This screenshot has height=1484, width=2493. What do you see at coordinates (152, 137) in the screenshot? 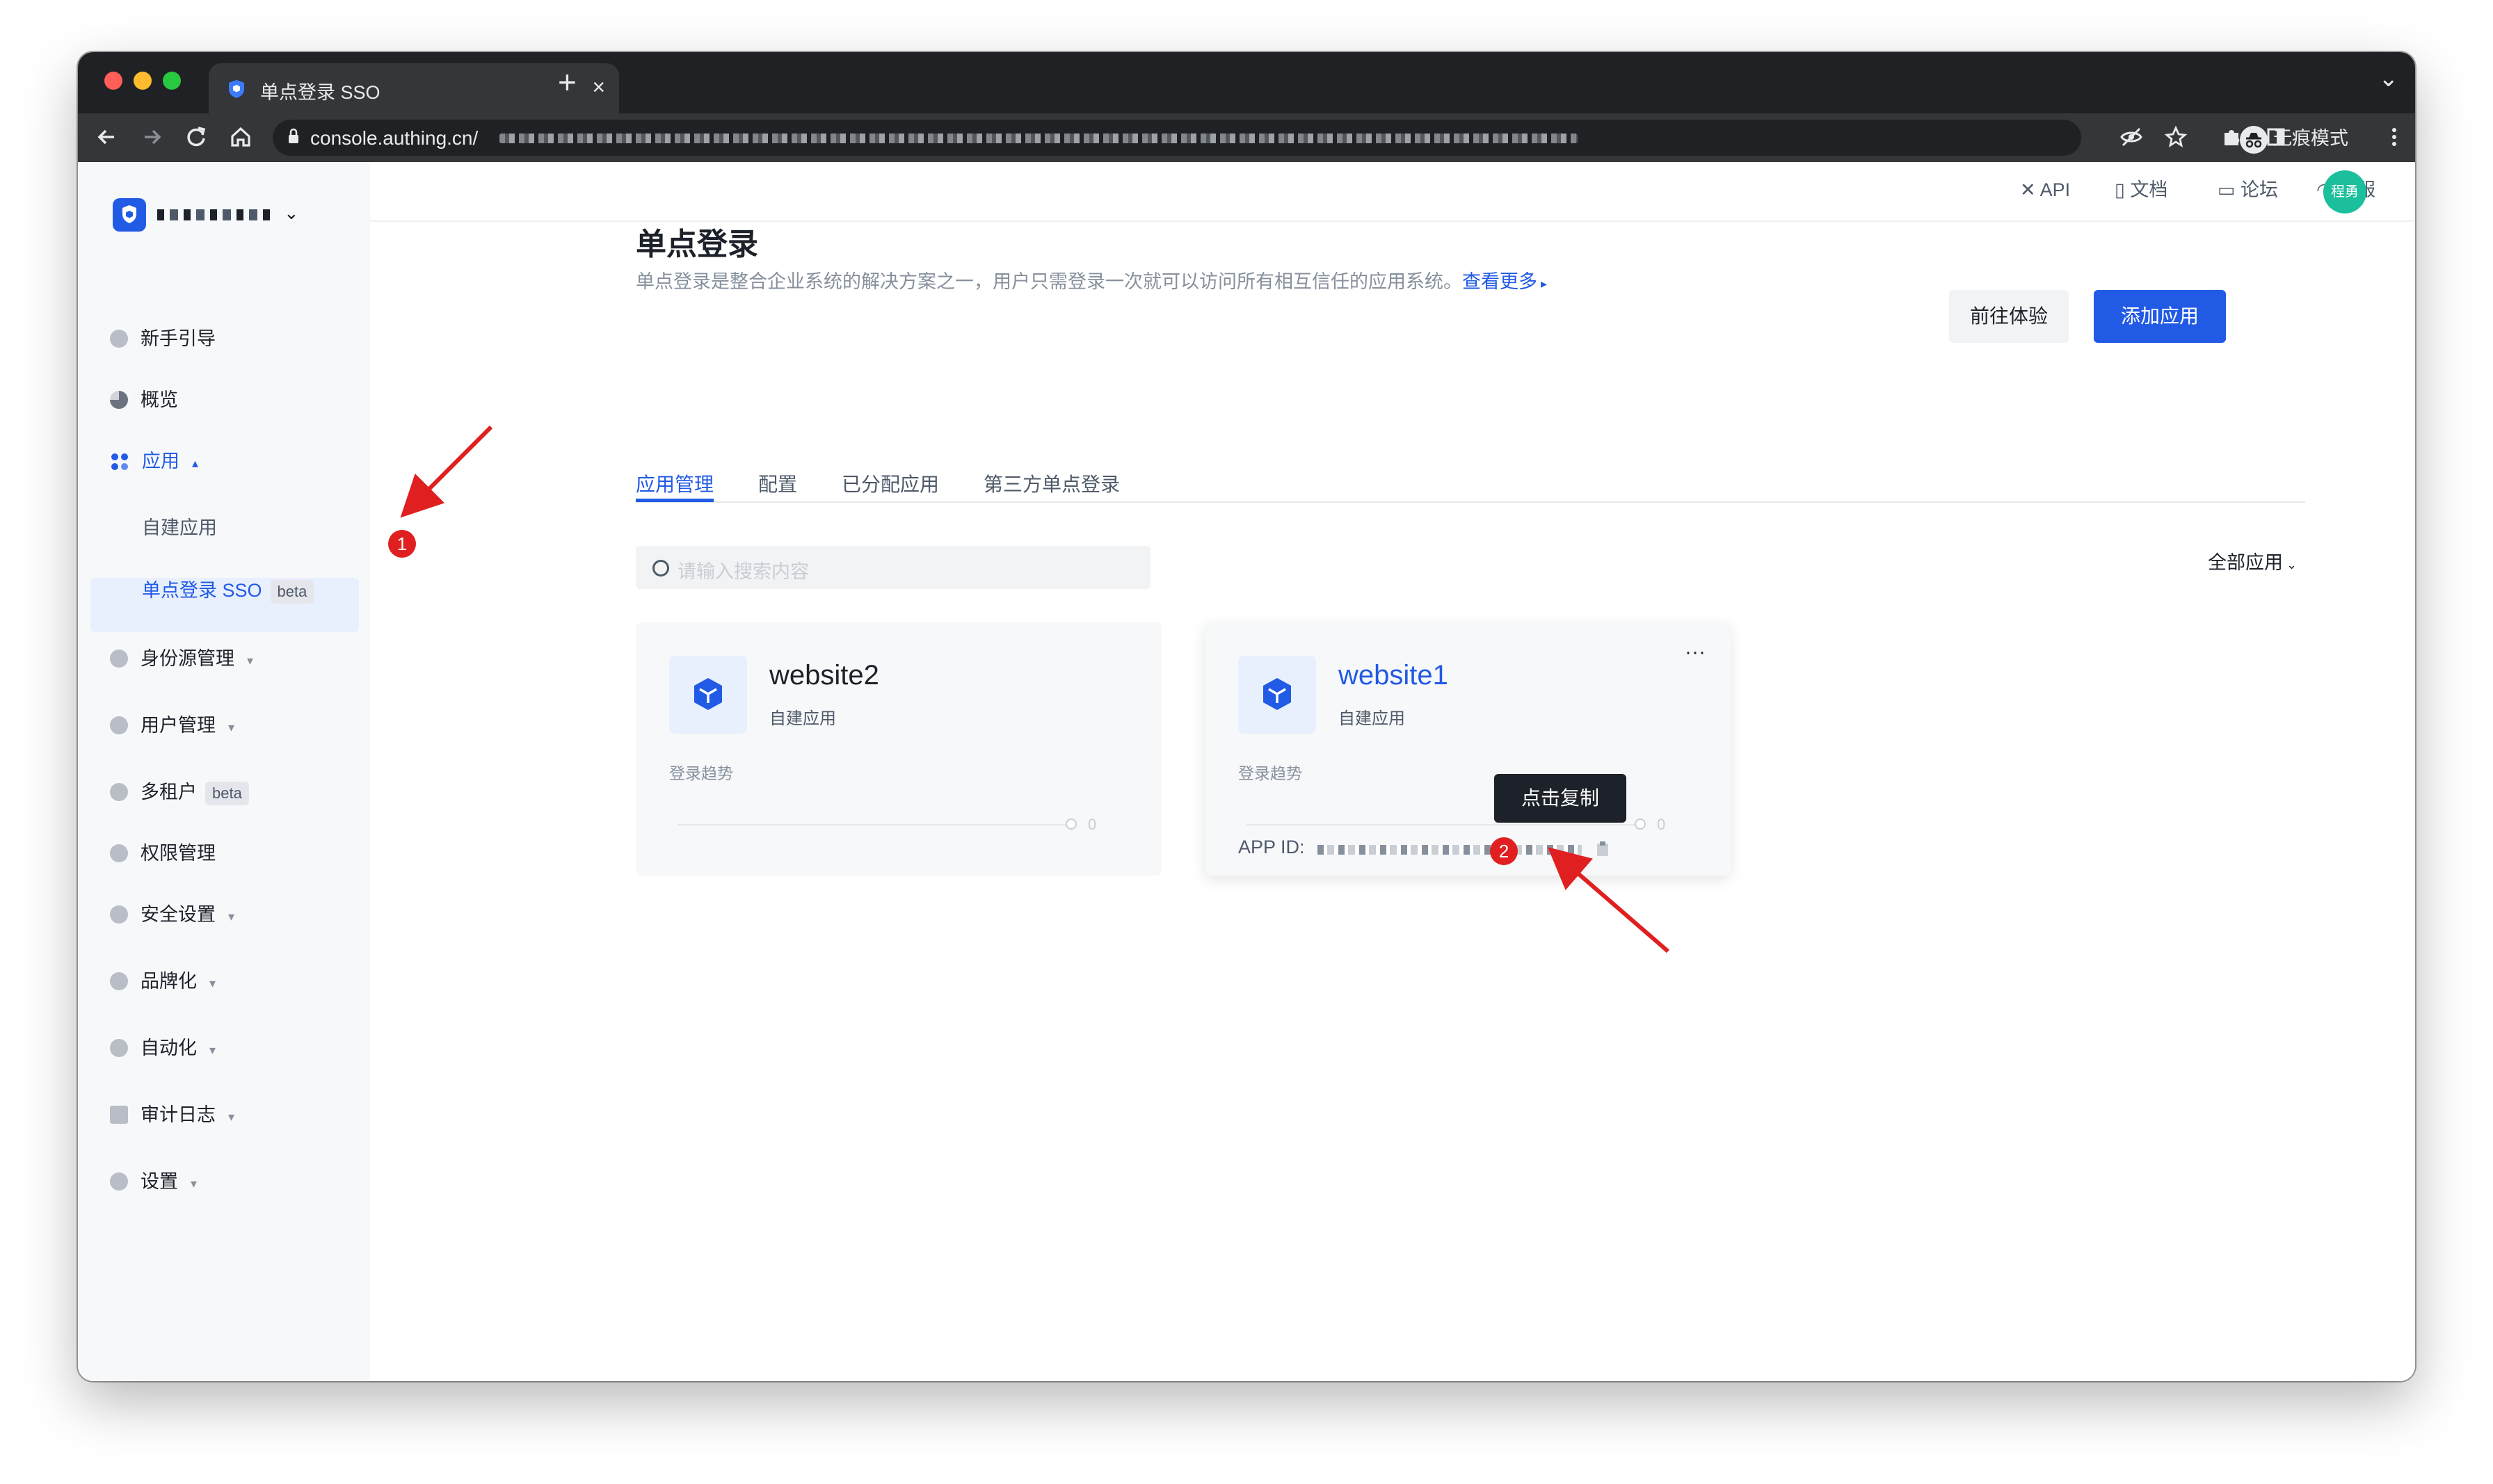
I see `forward-icon` at bounding box center [152, 137].